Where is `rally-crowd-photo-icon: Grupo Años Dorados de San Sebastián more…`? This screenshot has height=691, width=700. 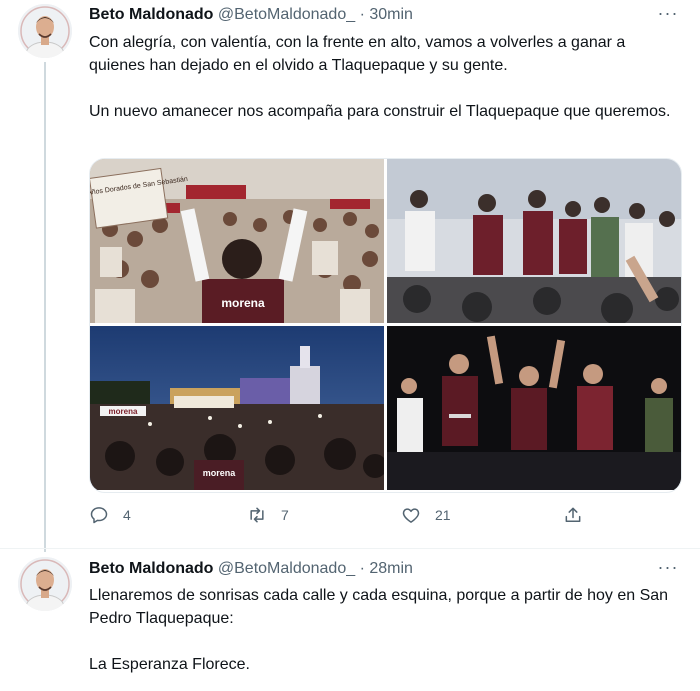
rally-crowd-photo-icon: Grupo Años Dorados de San Sebastián more… is located at coordinates (237, 241).